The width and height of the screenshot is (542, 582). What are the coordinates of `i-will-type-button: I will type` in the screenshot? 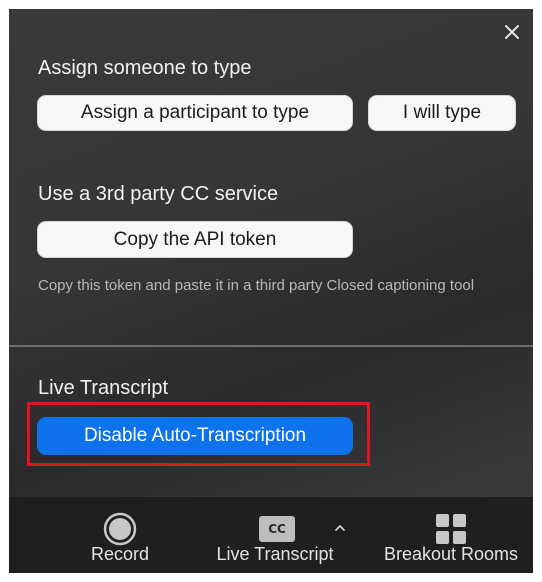 It's located at (442, 113).